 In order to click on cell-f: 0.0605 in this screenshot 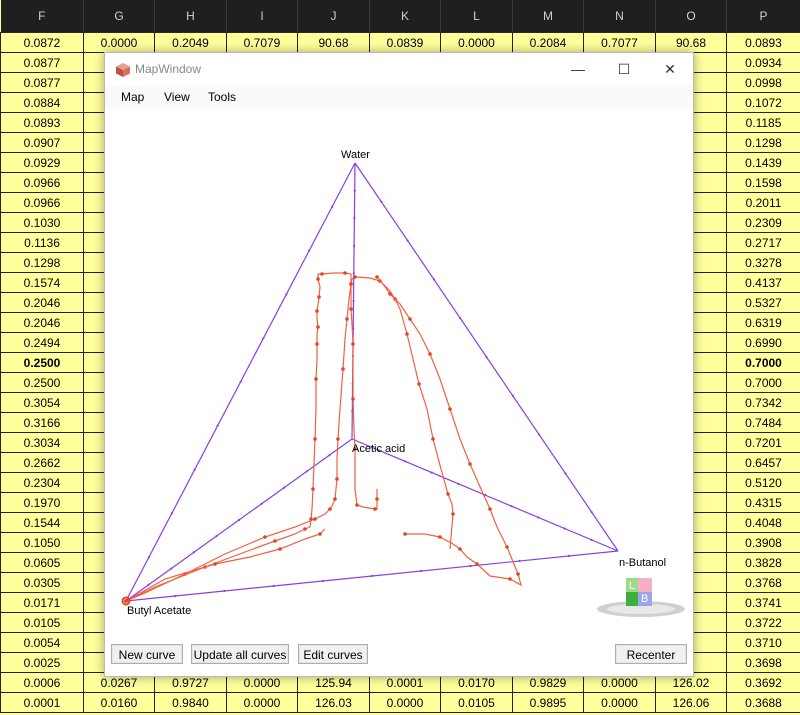, I will do `click(42, 562)`.